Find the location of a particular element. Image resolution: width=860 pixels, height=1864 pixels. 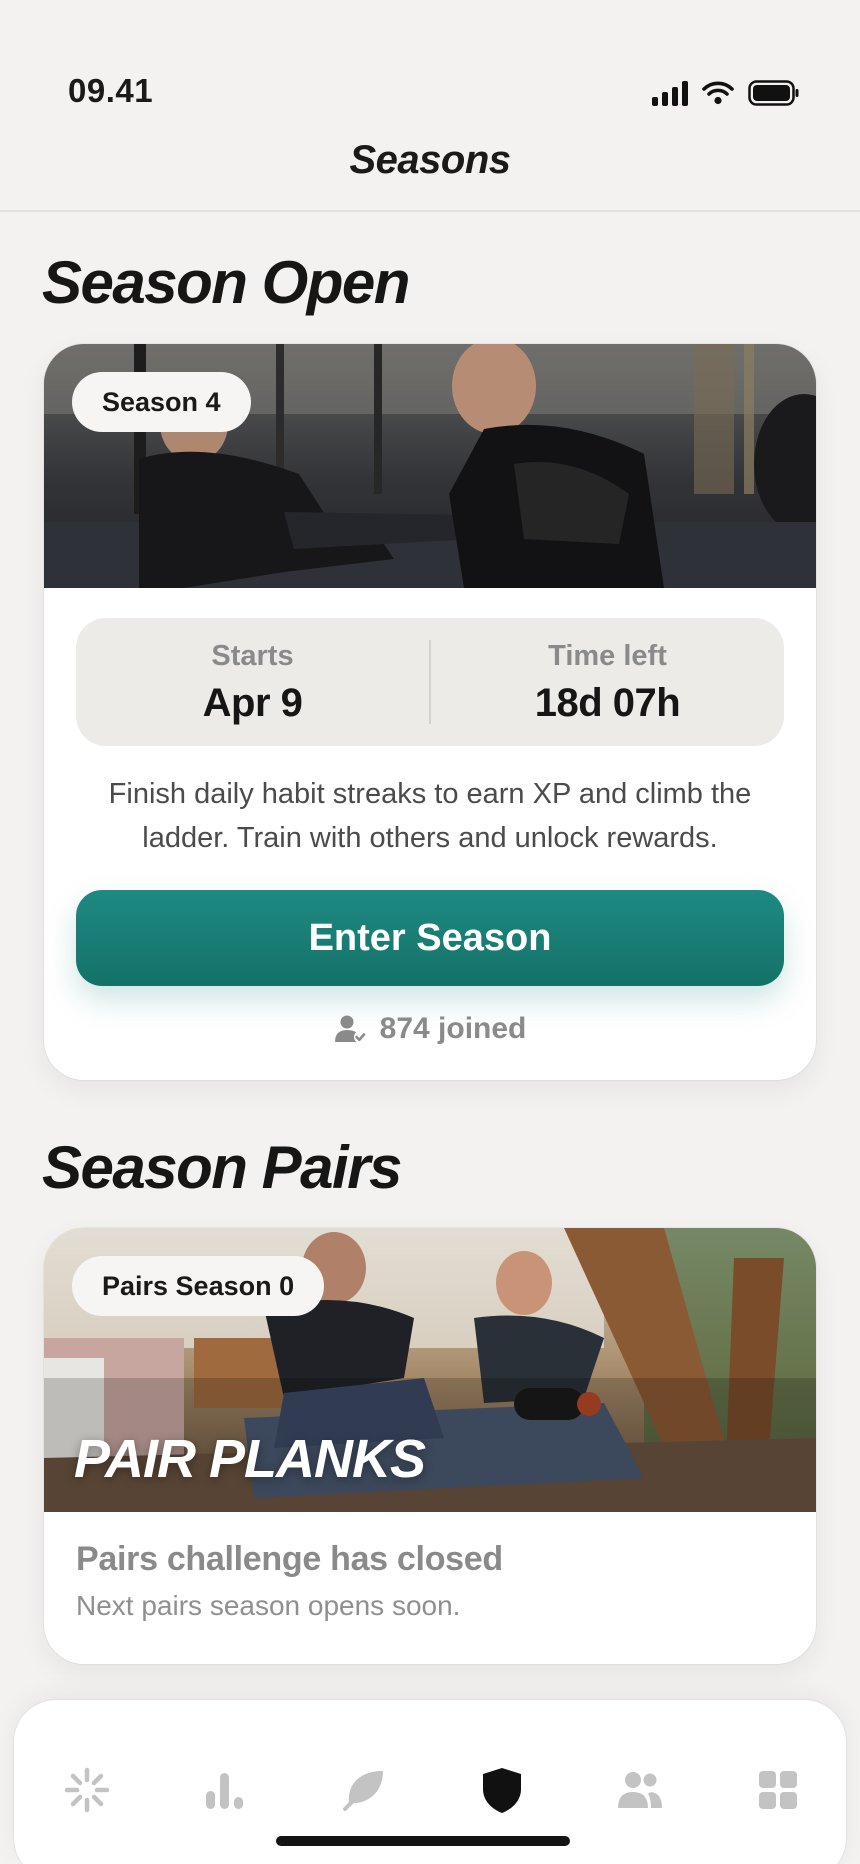

status-icons is located at coordinates (726, 93).